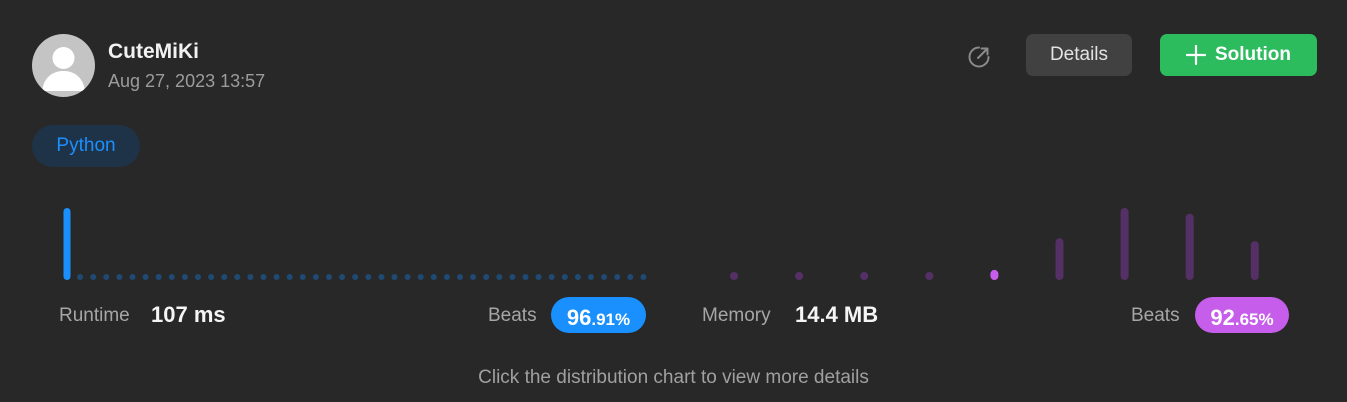 The image size is (1347, 402). Describe the element at coordinates (1222, 317) in the screenshot. I see `memory-beats-int: 92` at that location.